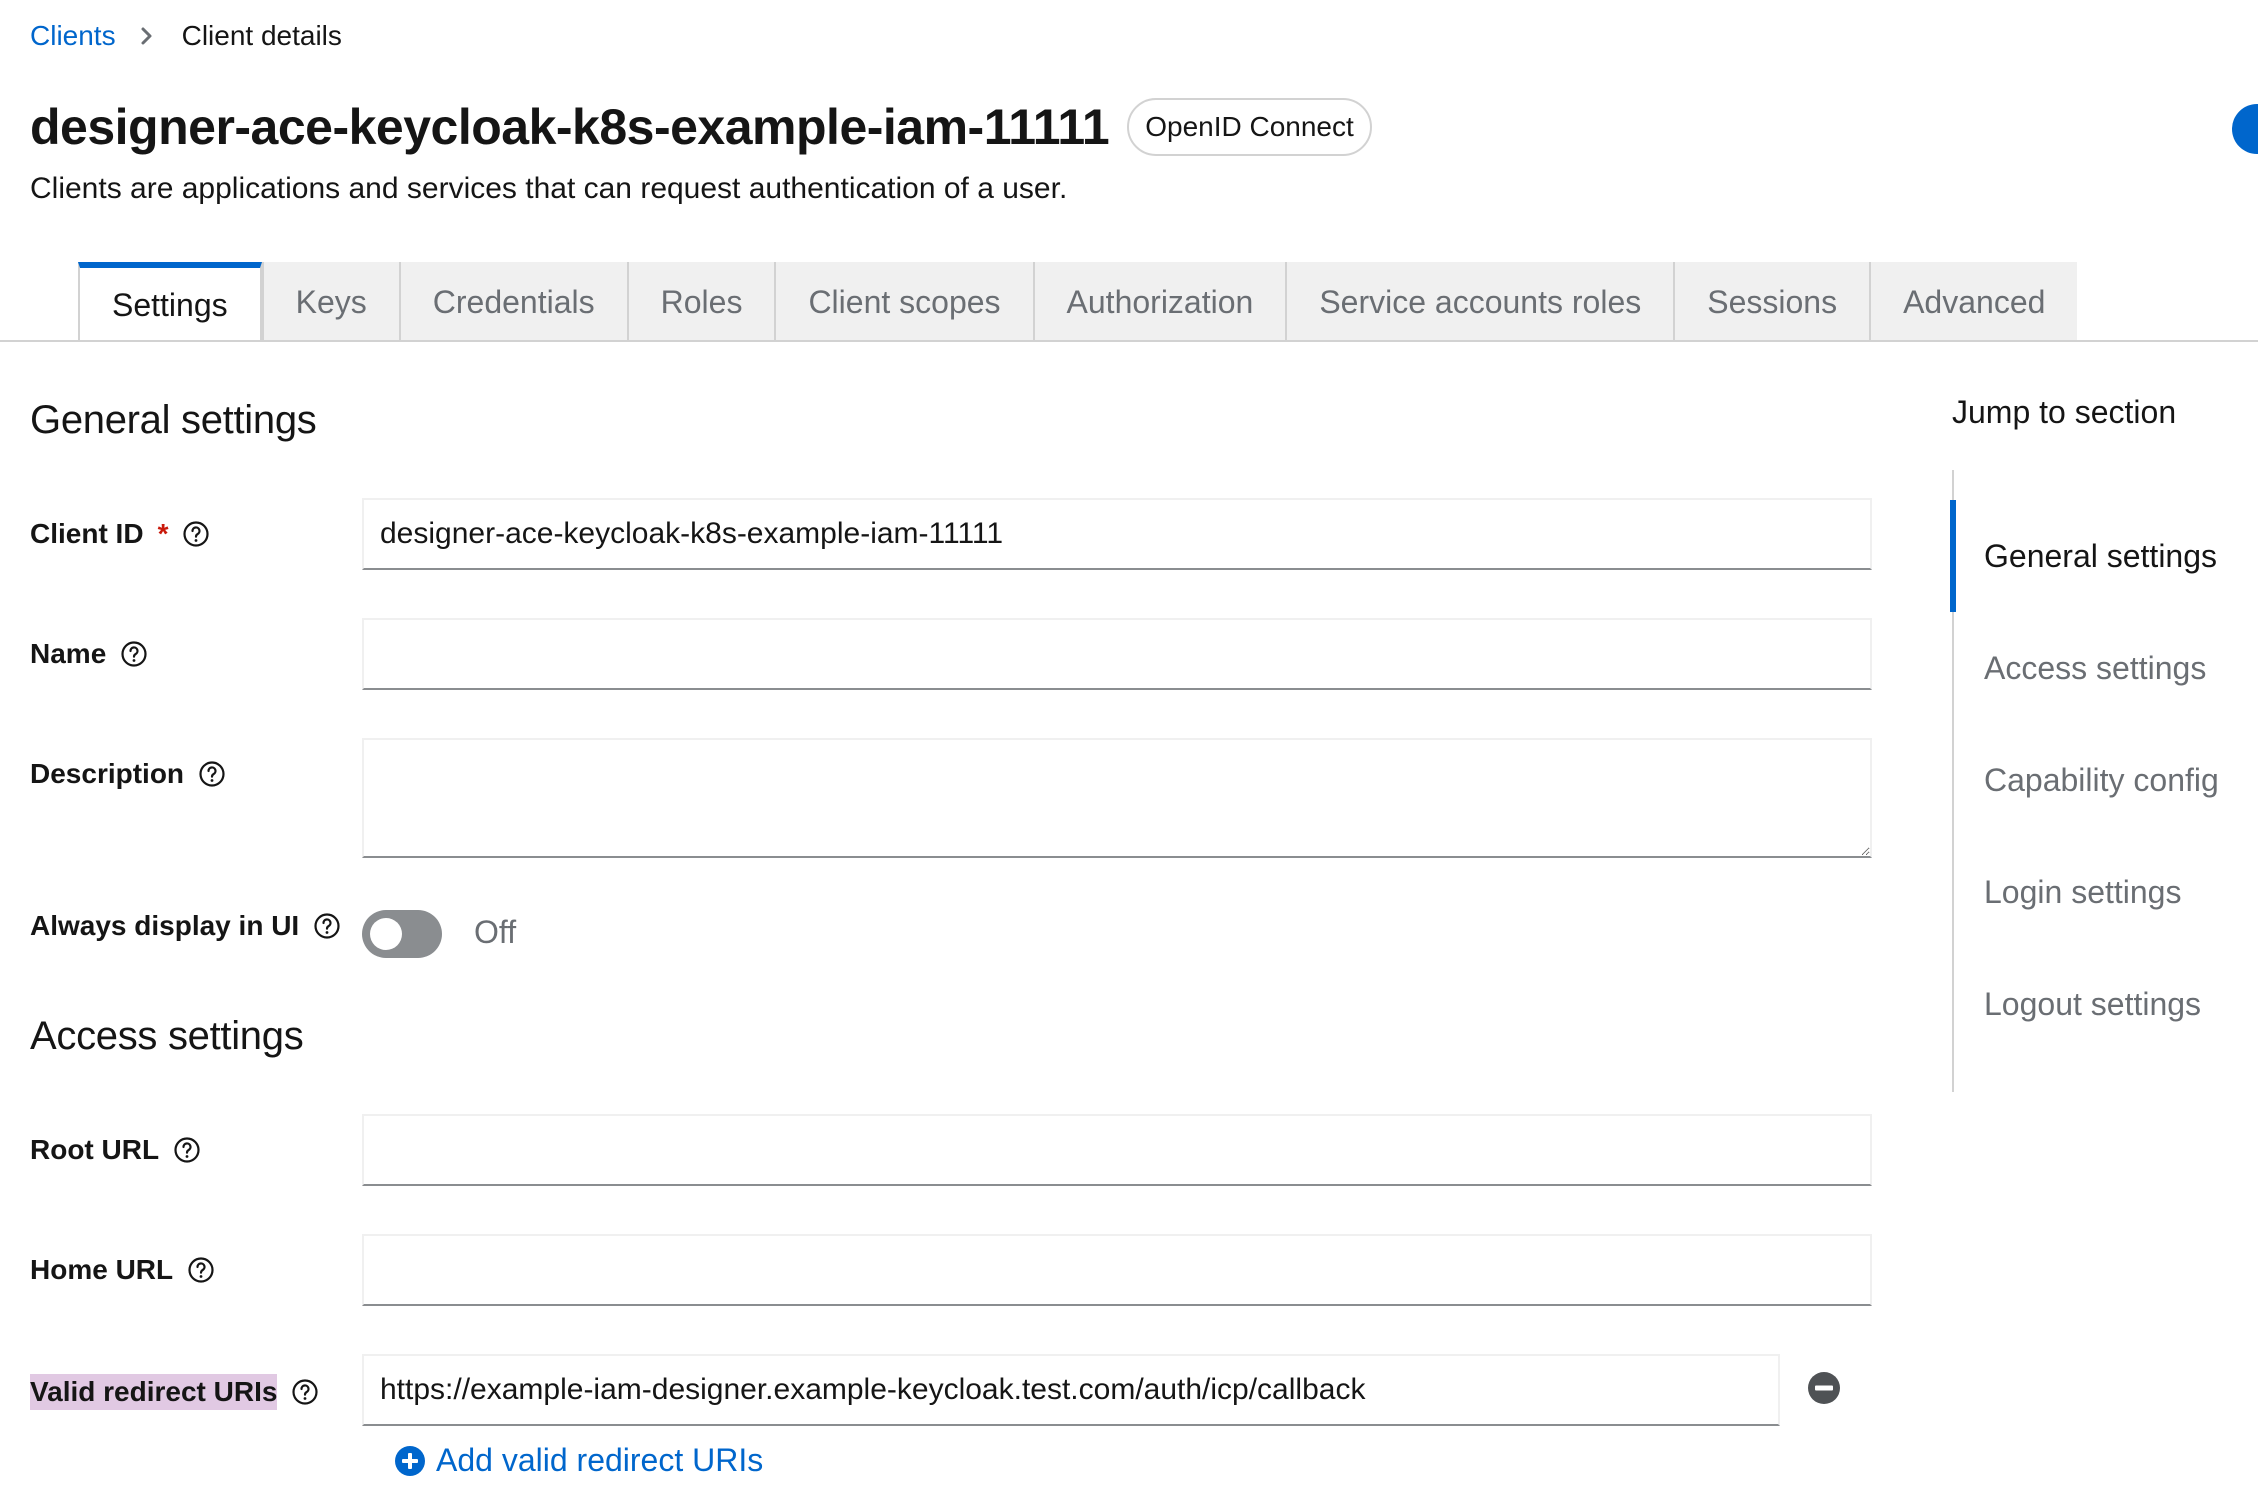 This screenshot has width=2258, height=1500. I want to click on remove-redirect-uri-button, so click(1824, 1388).